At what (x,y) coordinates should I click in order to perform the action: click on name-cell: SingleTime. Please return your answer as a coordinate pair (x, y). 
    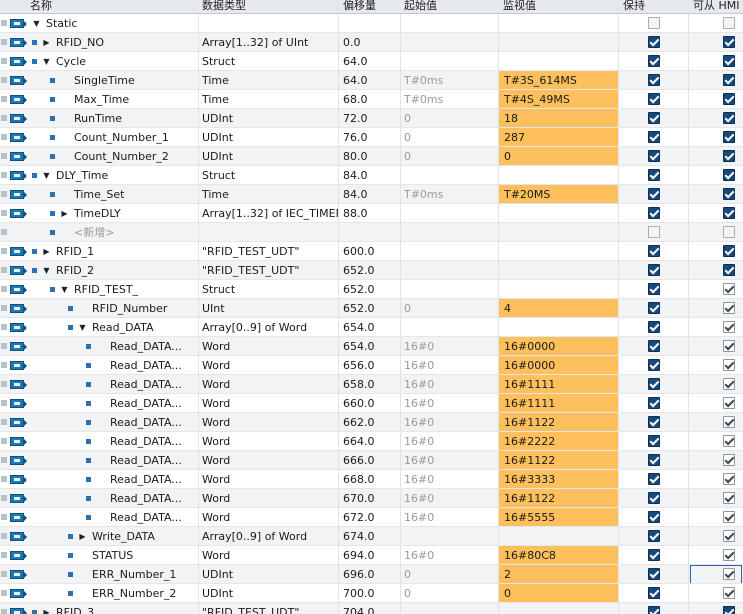
    Looking at the image, I should click on (103, 80).